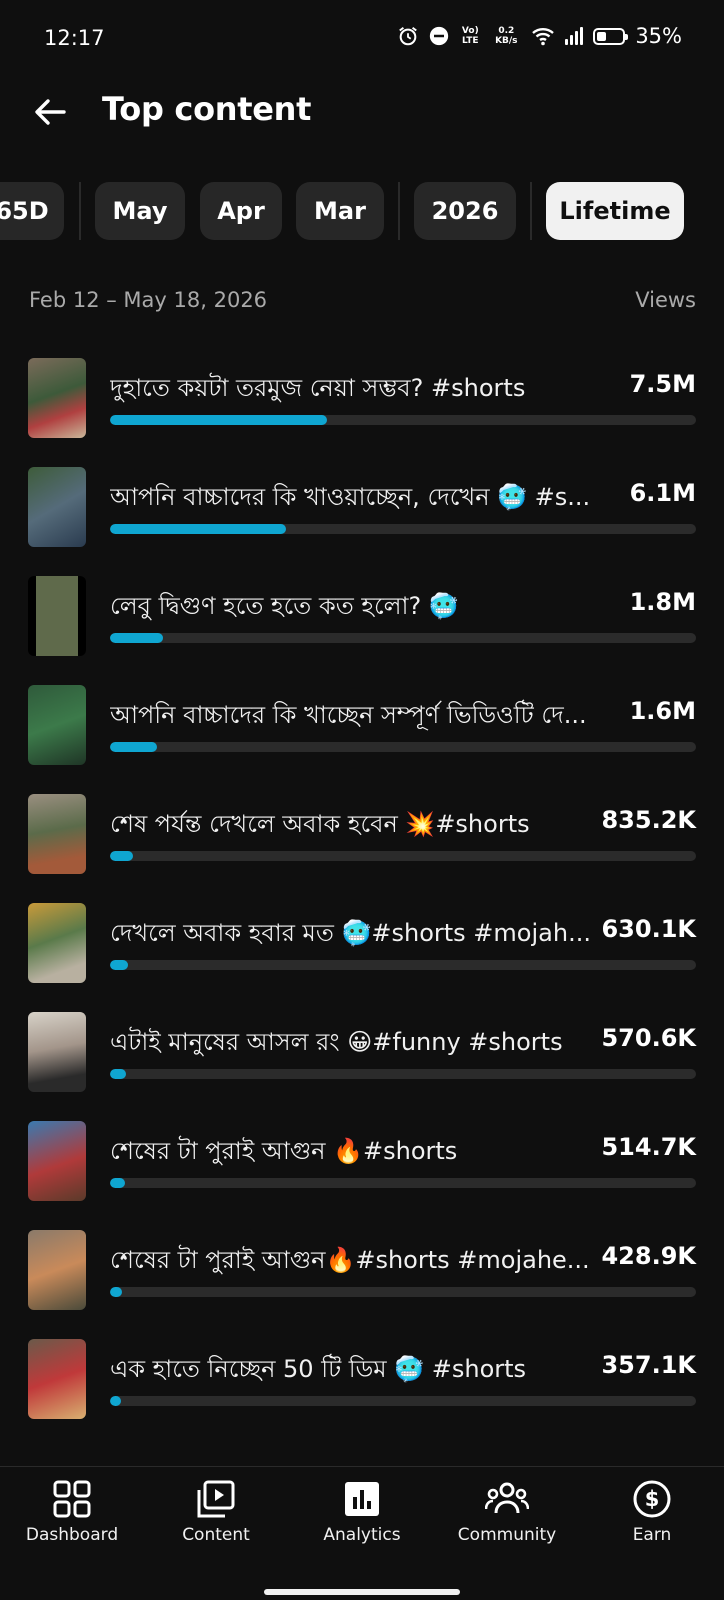 The height and width of the screenshot is (1600, 724). What do you see at coordinates (648, 1038) in the screenshot?
I see `video-views: 570.6K` at bounding box center [648, 1038].